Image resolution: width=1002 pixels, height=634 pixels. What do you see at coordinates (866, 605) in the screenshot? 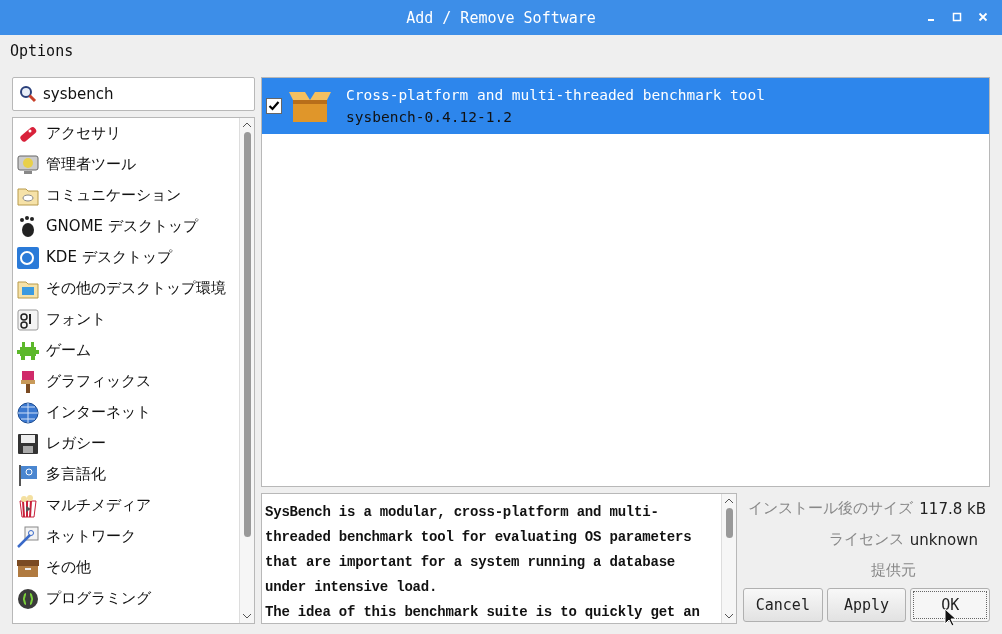
I see `dialog-button: Apply` at bounding box center [866, 605].